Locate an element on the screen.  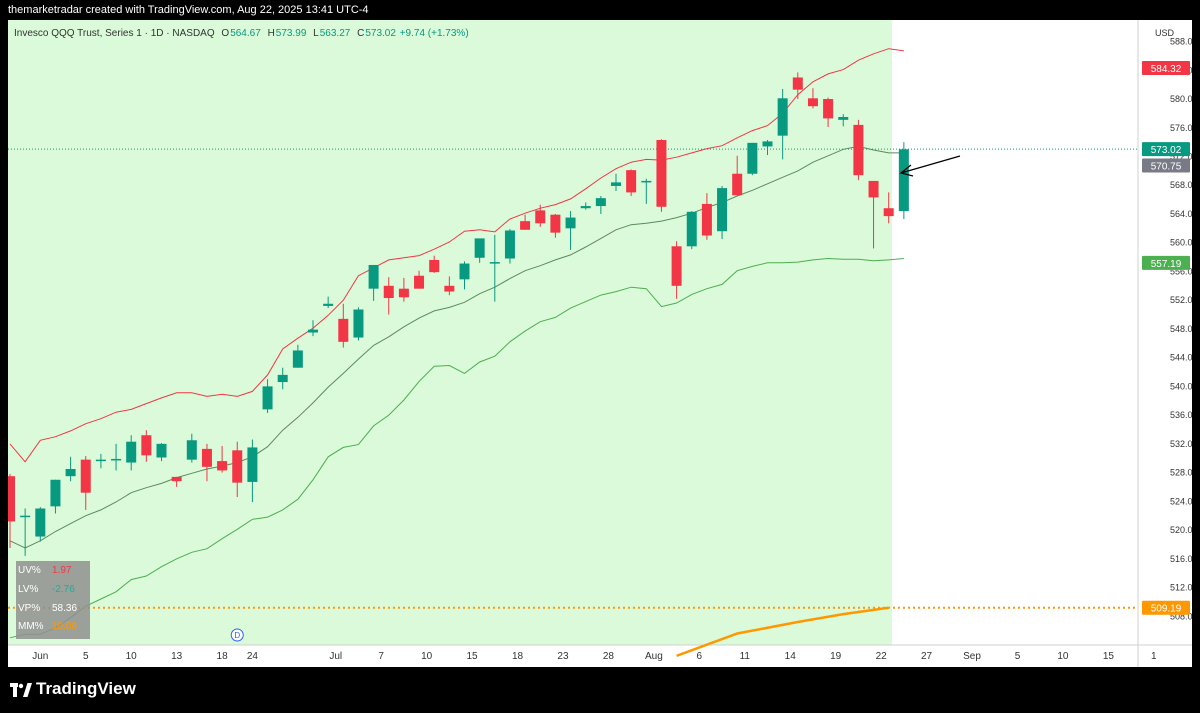
indicator-value: 58.36 is located at coordinates (65, 608).